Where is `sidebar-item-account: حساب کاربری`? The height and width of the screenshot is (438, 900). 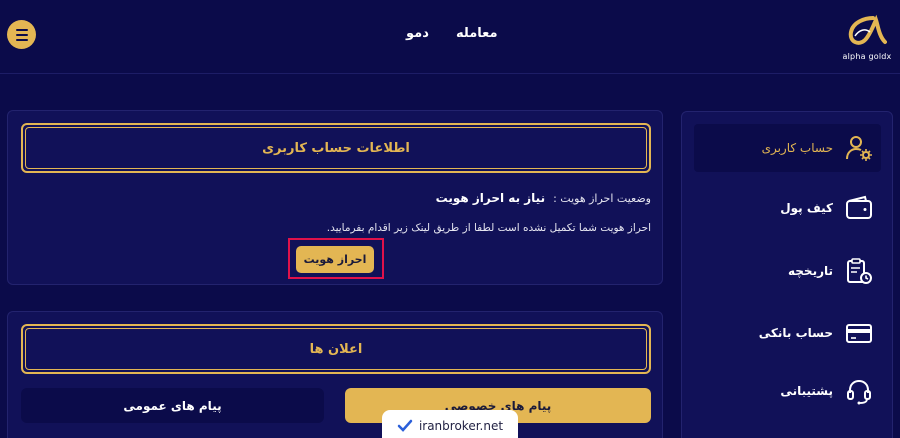 sidebar-item-account: حساب کاربری is located at coordinates (787, 148).